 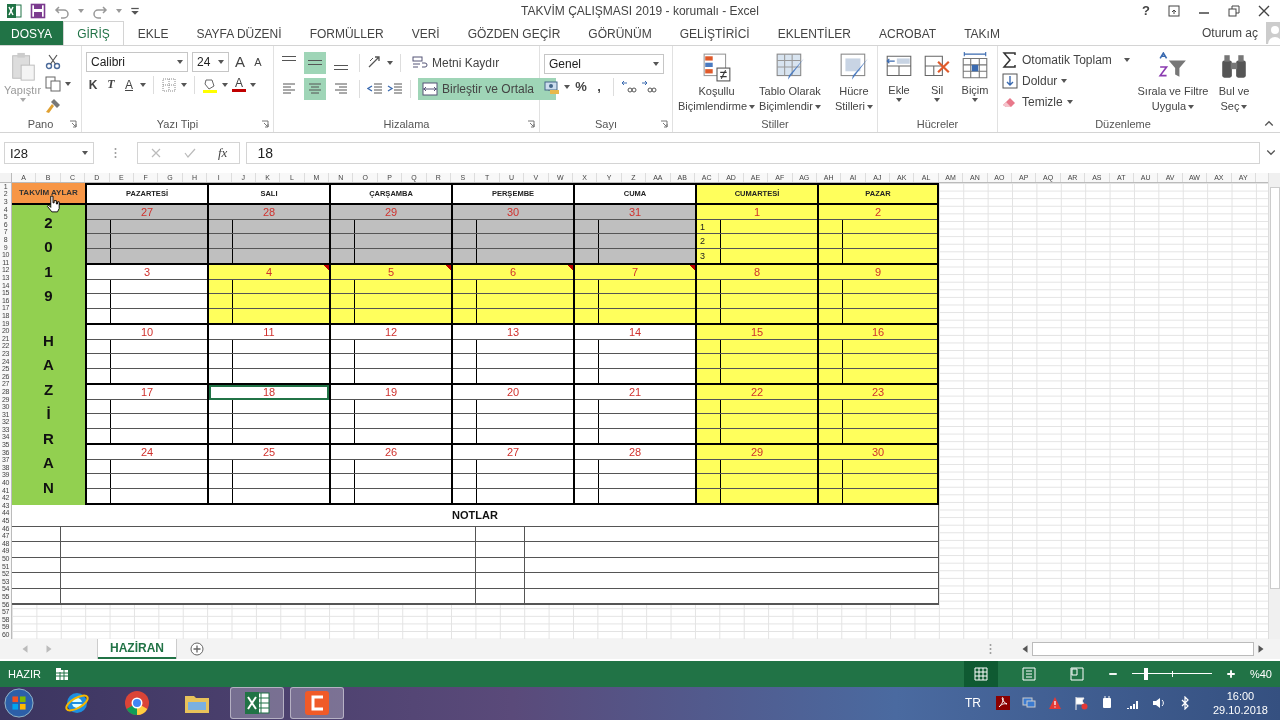 What do you see at coordinates (1230, 33) in the screenshot?
I see `sign-in-link: Oturum aç` at bounding box center [1230, 33].